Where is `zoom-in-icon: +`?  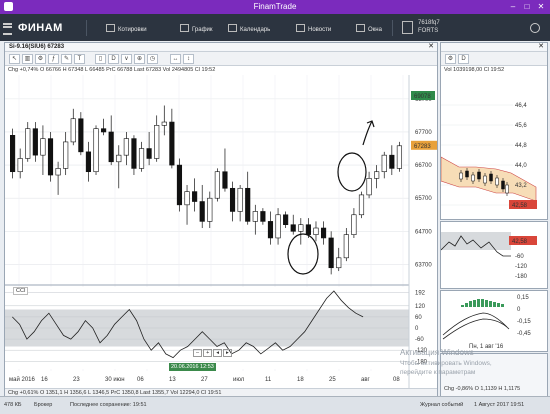
zoom-in-icon: + is located at coordinates (208, 353).